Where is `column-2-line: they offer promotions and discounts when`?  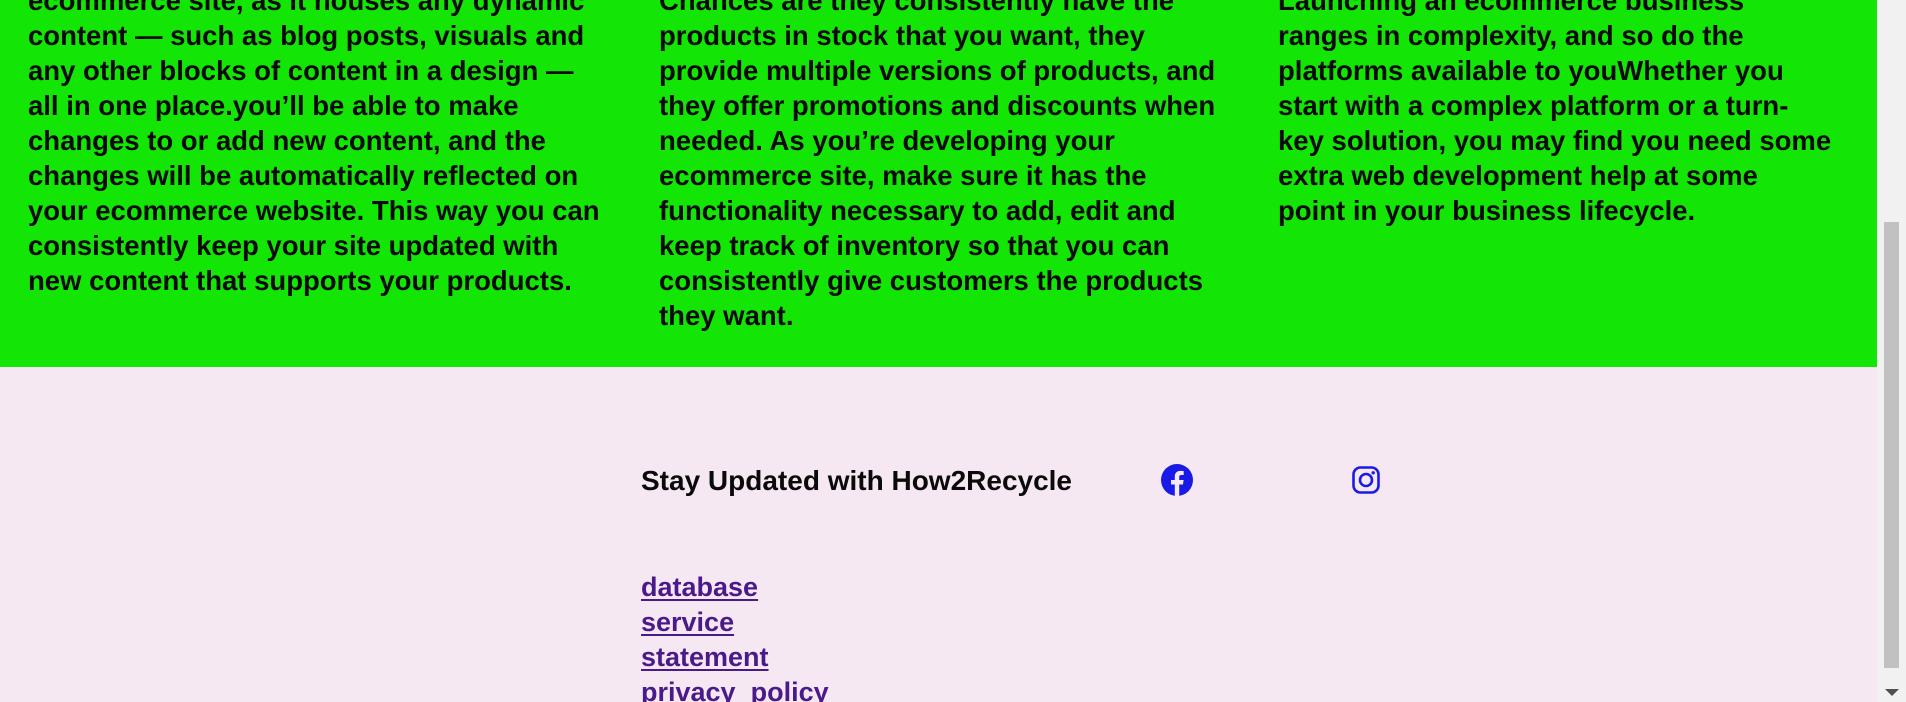 column-2-line: they offer promotions and discounts when is located at coordinates (937, 105).